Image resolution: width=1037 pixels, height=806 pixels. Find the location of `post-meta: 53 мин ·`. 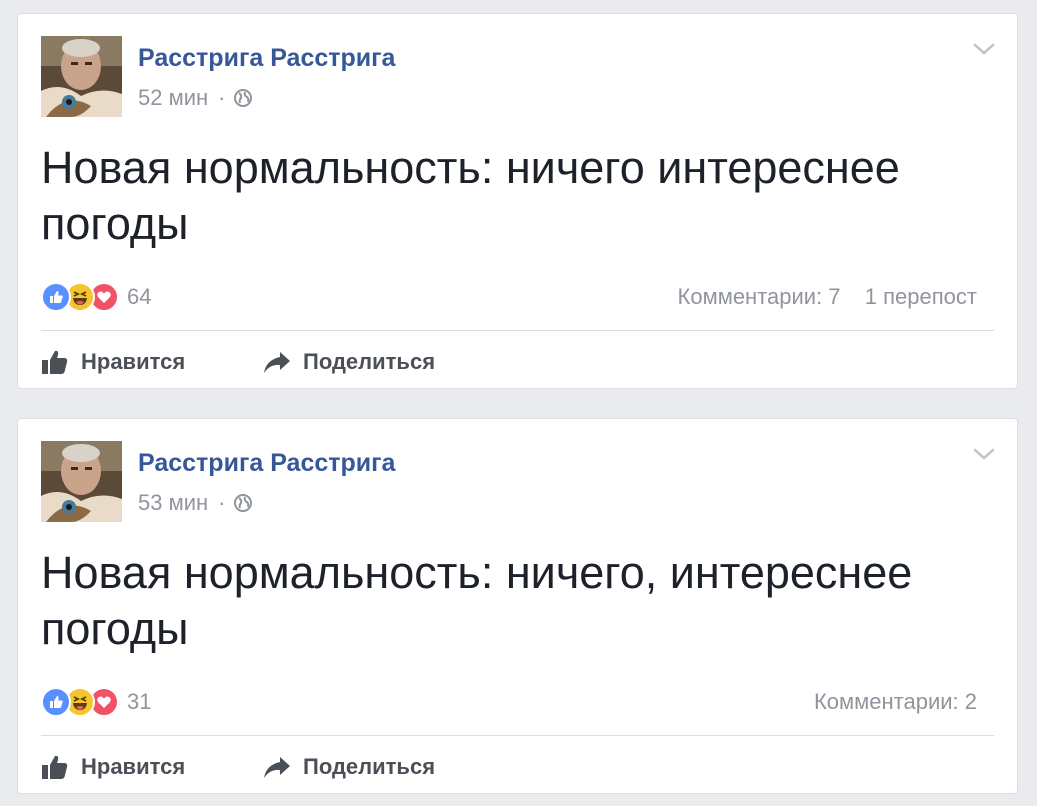

post-meta: 53 мин · is located at coordinates (195, 503).